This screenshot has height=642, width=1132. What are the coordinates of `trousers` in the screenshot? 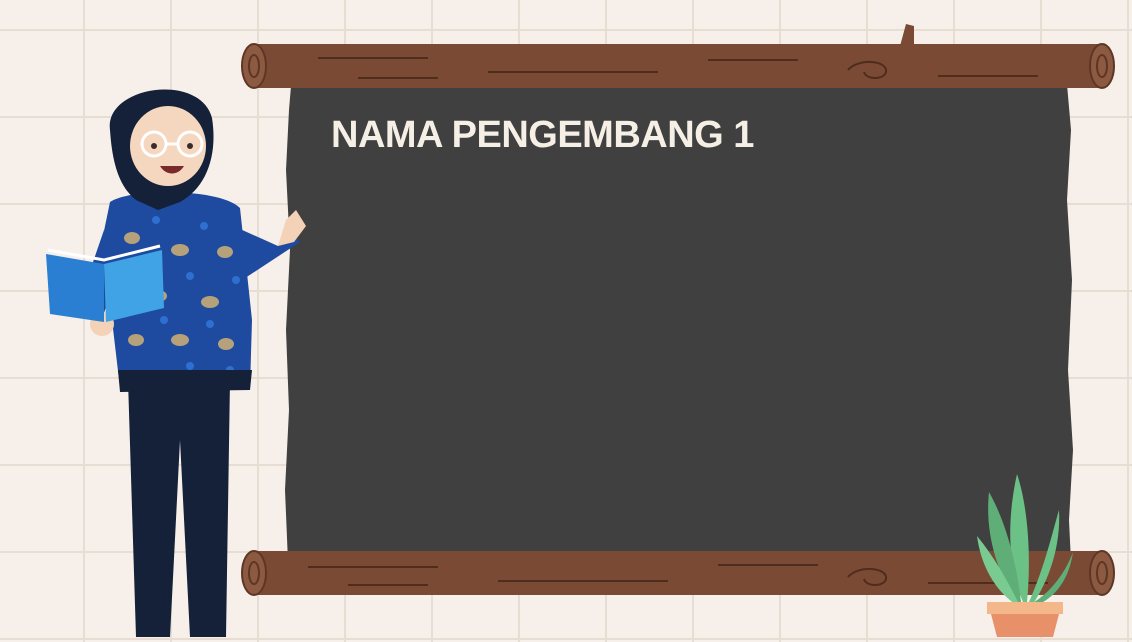 It's located at (179, 508).